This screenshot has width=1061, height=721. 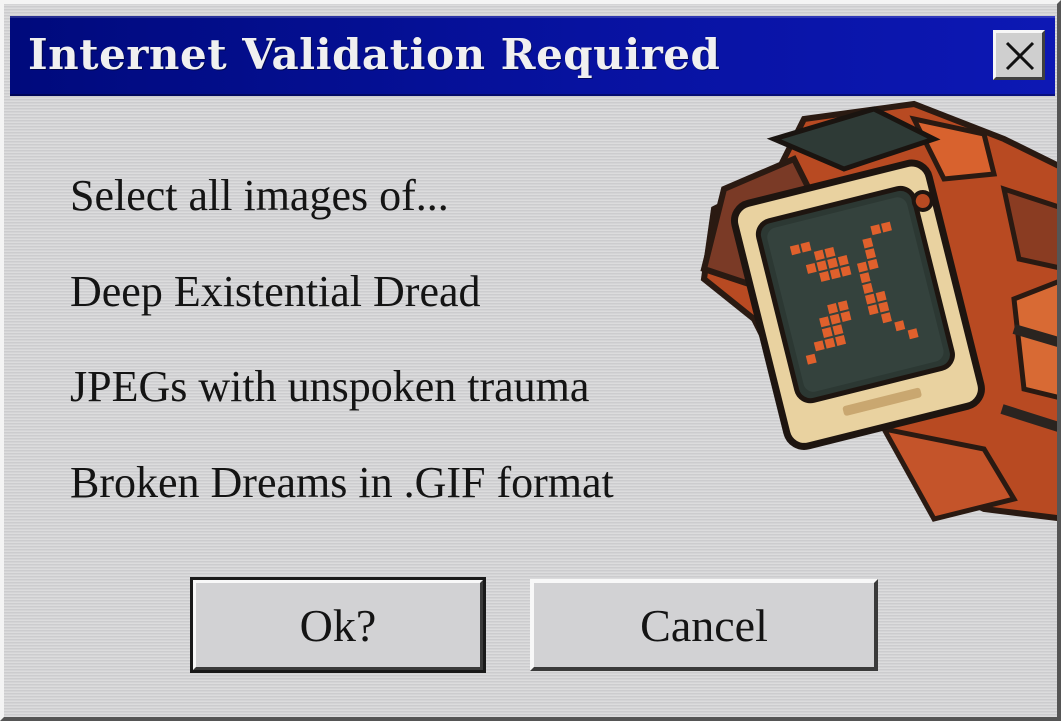 I want to click on option-text-2: JPEGs with unspoken trauma, so click(x=330, y=386).